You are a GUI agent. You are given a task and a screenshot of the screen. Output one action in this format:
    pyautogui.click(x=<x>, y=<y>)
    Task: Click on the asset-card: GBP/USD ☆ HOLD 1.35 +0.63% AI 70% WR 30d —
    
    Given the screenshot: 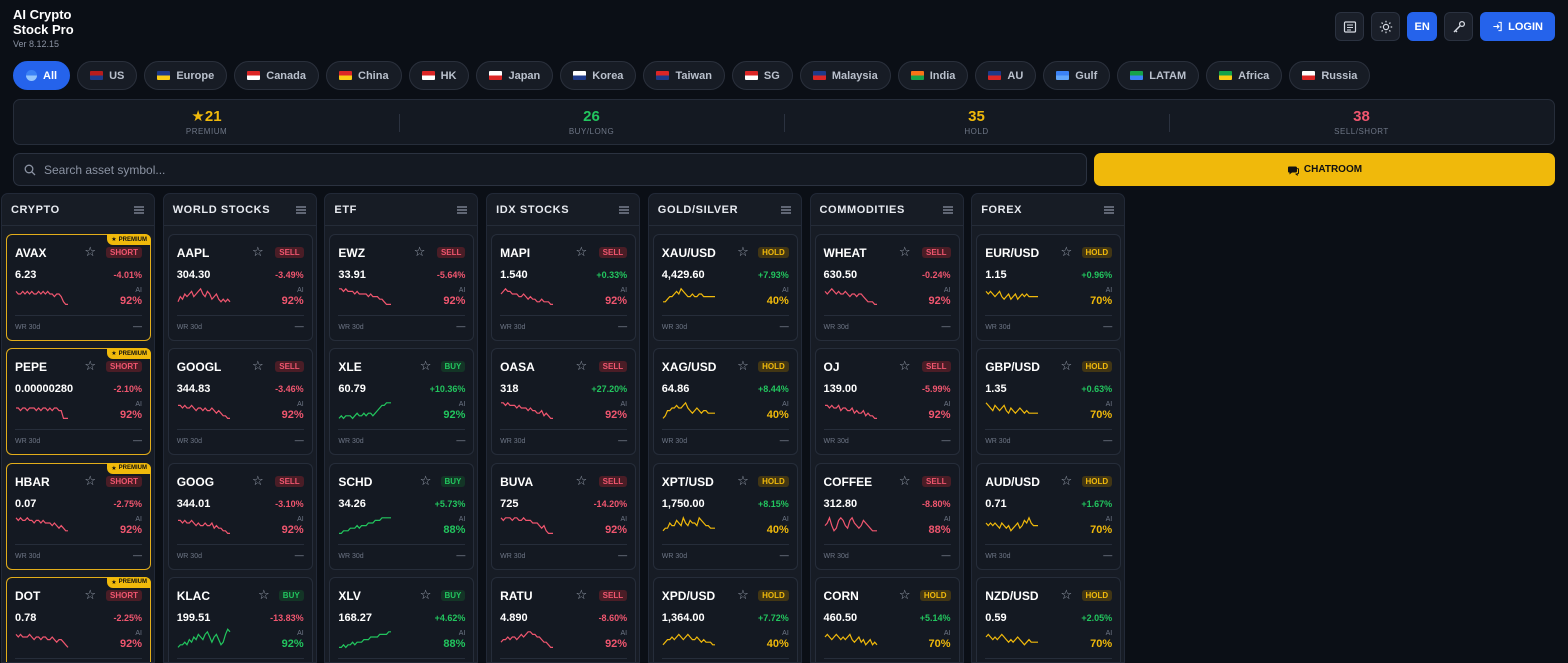 What is the action you would take?
    pyautogui.click(x=1049, y=402)
    